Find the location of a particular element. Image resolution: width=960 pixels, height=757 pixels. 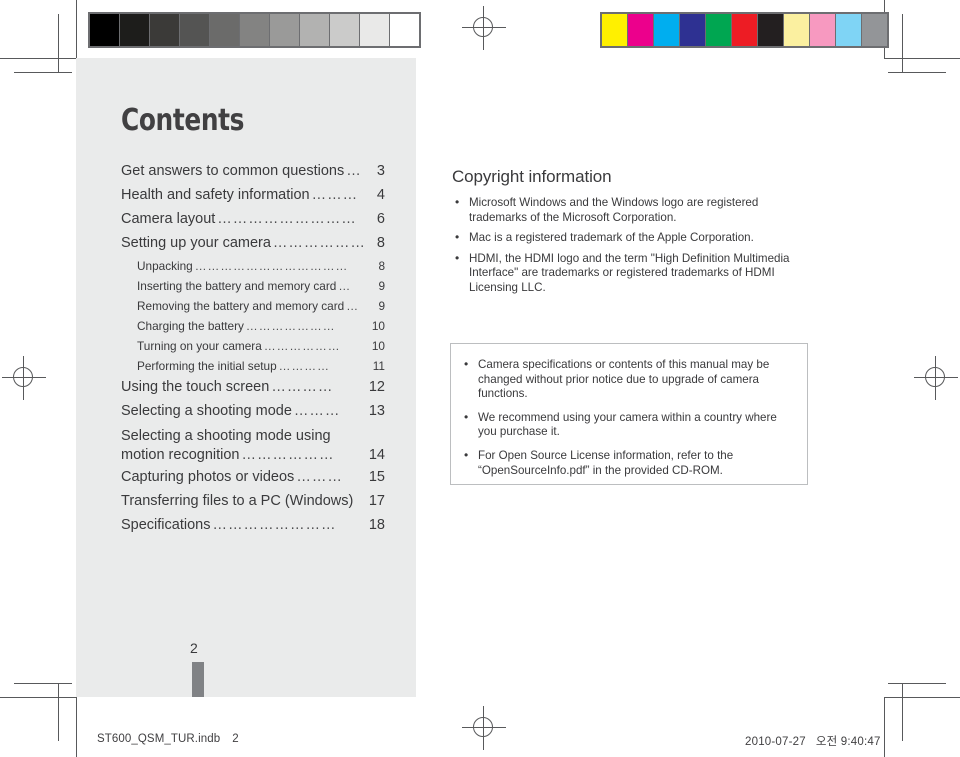

registration-mark-right-middle is located at coordinates (936, 378).